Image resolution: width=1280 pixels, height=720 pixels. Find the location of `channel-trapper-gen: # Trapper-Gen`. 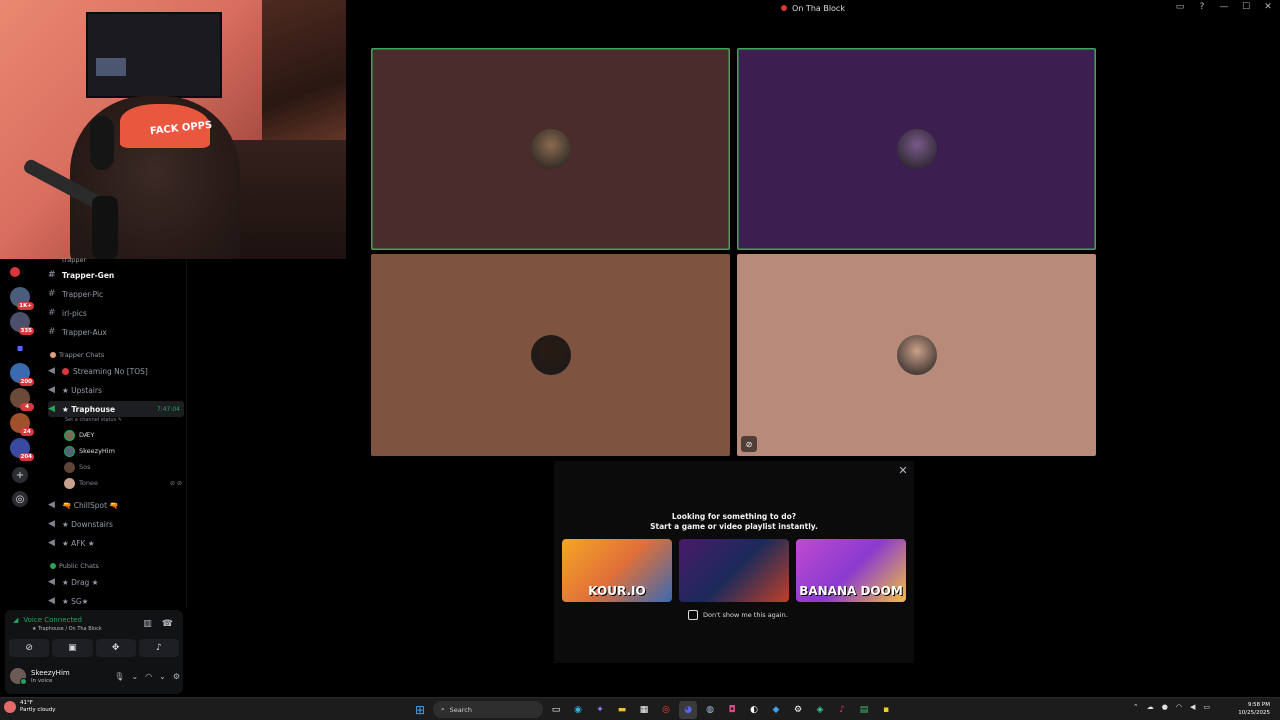

channel-trapper-gen: # Trapper-Gen is located at coordinates (116, 275).